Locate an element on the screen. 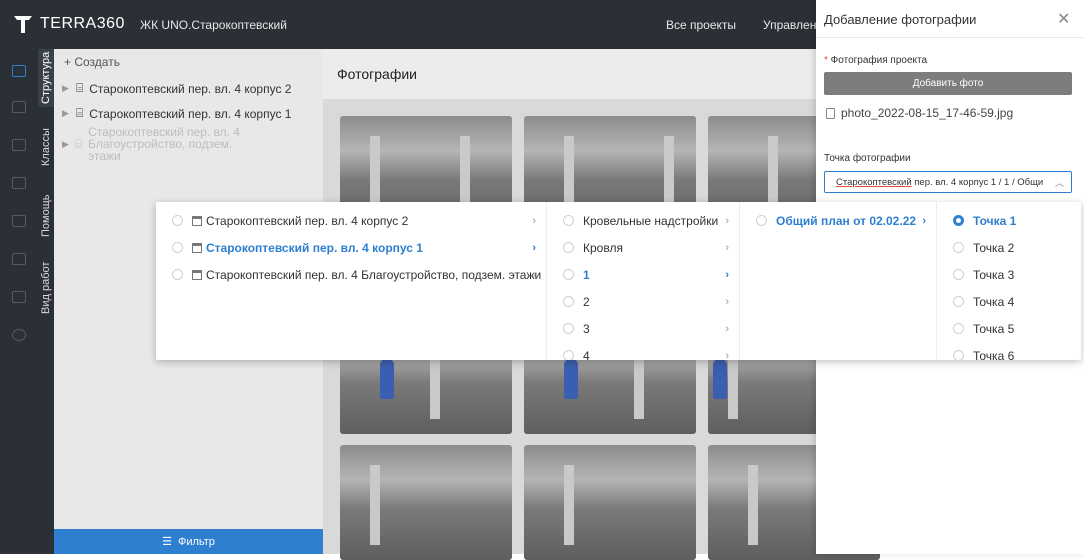 This screenshot has height=560, width=1084. layers-icon is located at coordinates (19, 259).